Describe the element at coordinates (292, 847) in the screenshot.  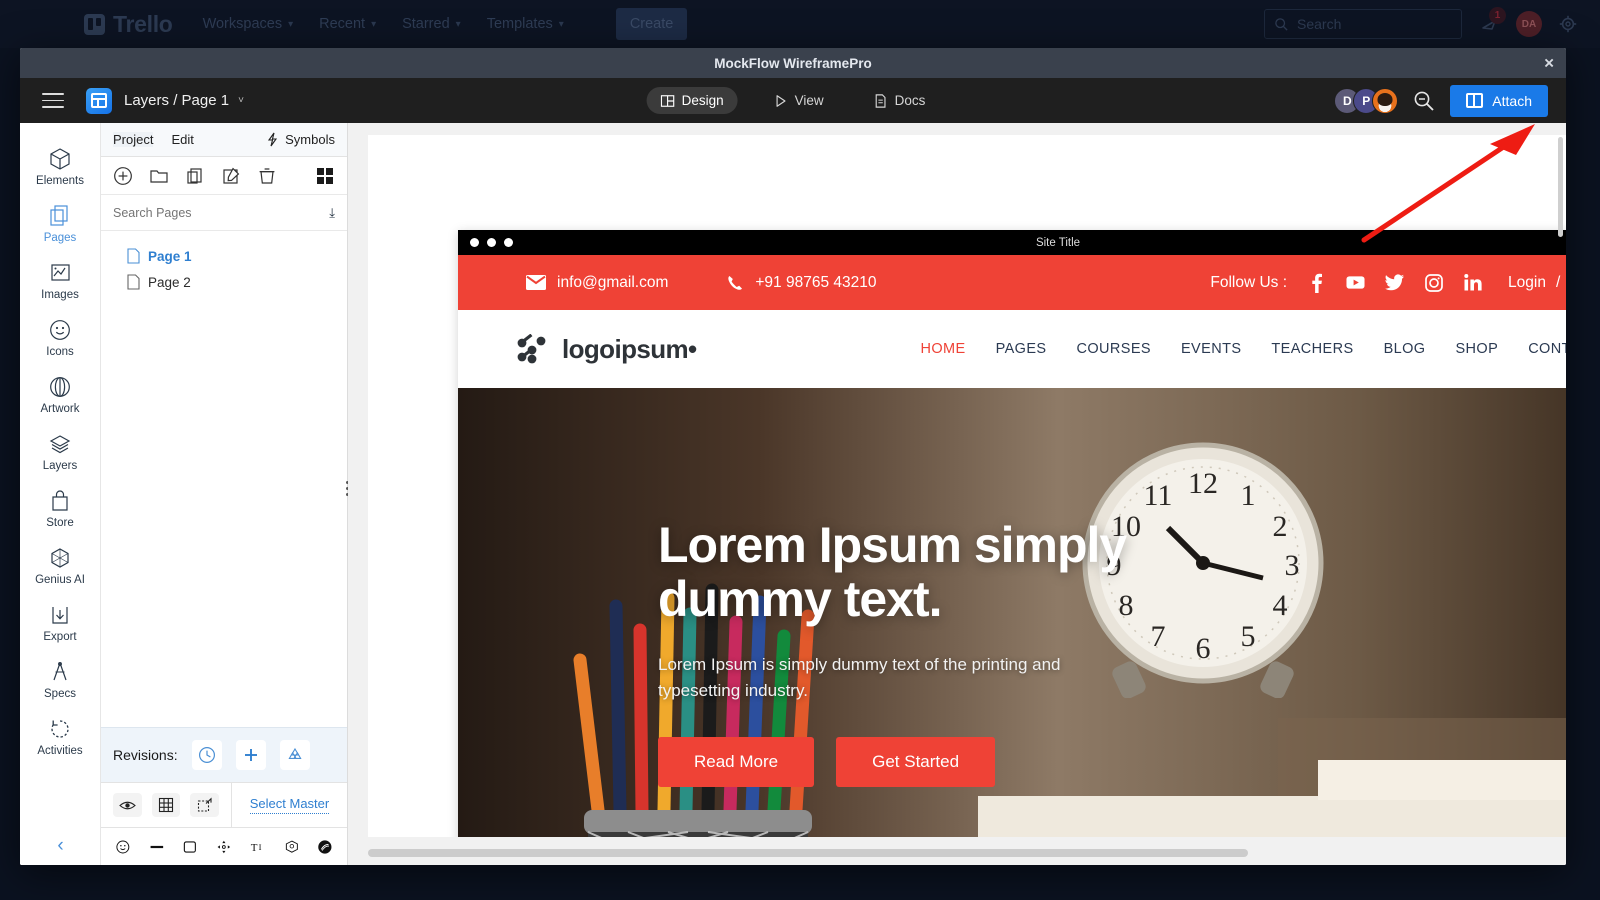
I see `box-3d-icon` at that location.